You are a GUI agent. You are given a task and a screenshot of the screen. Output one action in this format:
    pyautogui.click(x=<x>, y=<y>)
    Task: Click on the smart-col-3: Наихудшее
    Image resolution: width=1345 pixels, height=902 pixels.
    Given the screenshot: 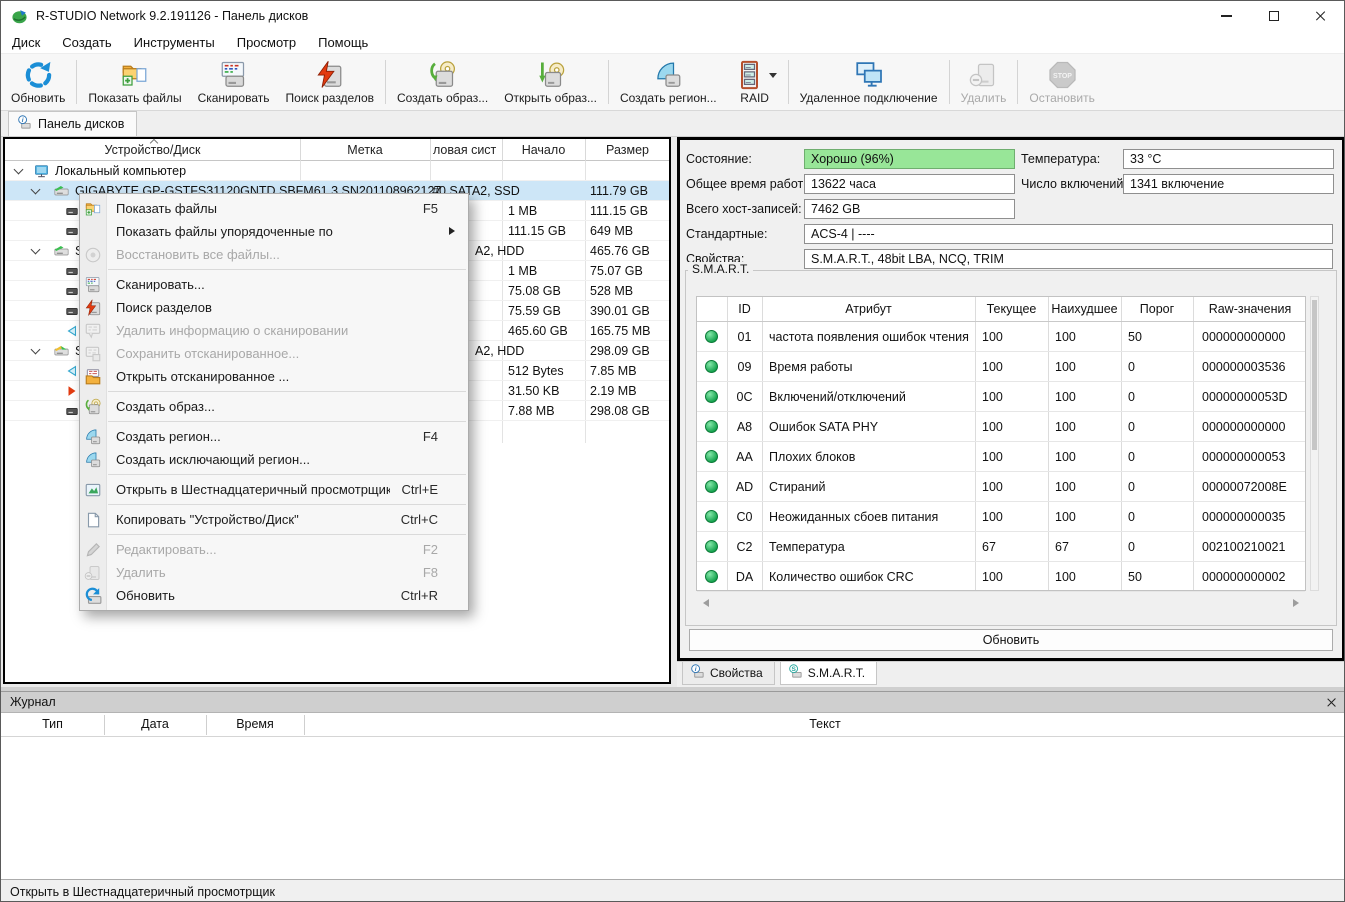 What is the action you would take?
    pyautogui.click(x=1084, y=309)
    